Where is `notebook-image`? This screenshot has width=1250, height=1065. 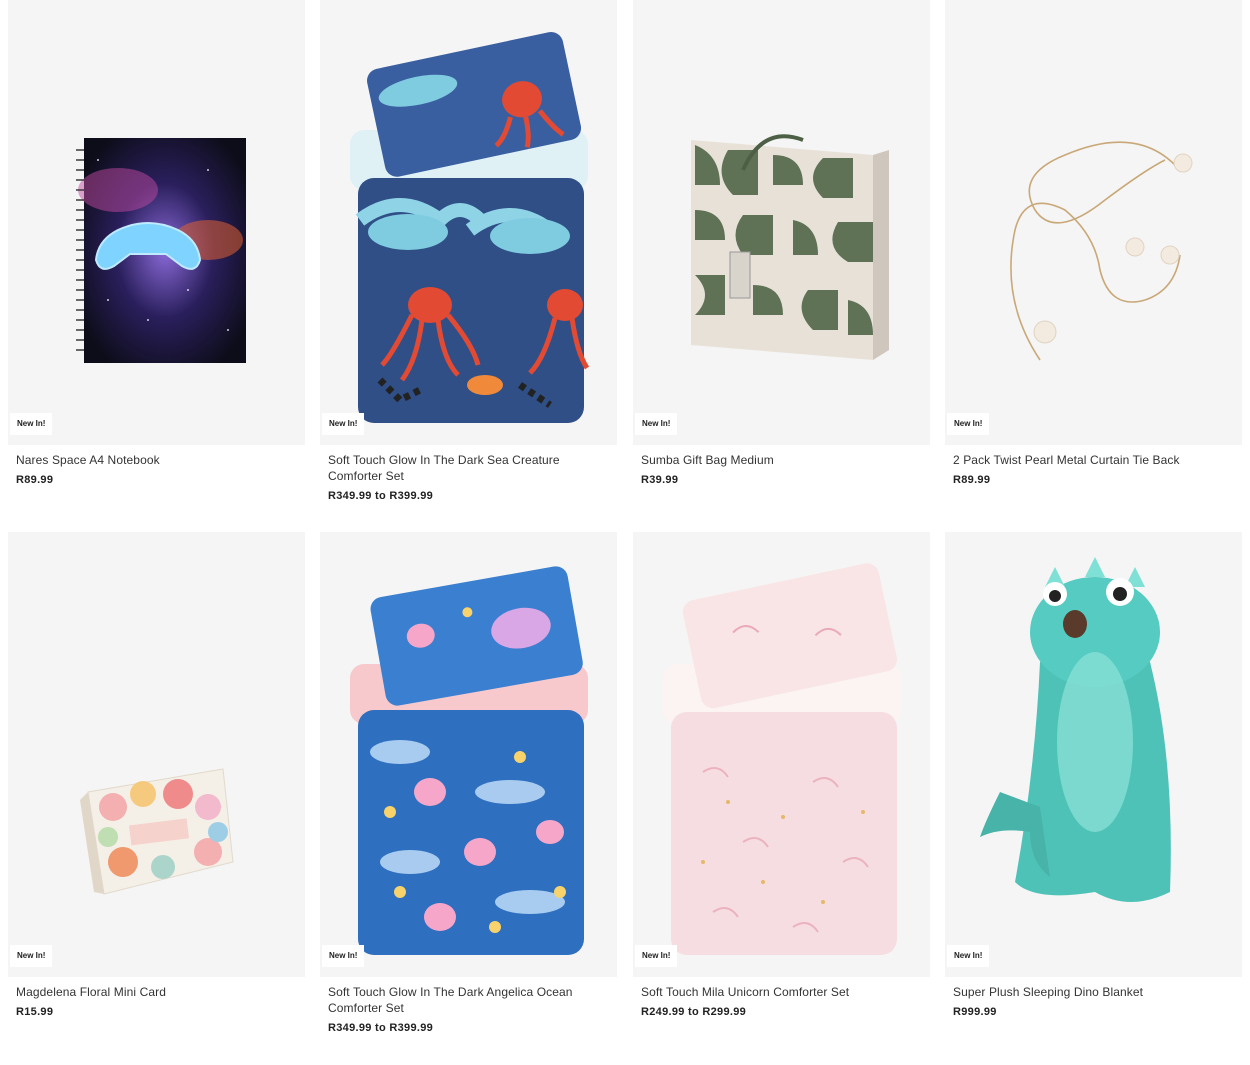 notebook-image is located at coordinates (161, 250).